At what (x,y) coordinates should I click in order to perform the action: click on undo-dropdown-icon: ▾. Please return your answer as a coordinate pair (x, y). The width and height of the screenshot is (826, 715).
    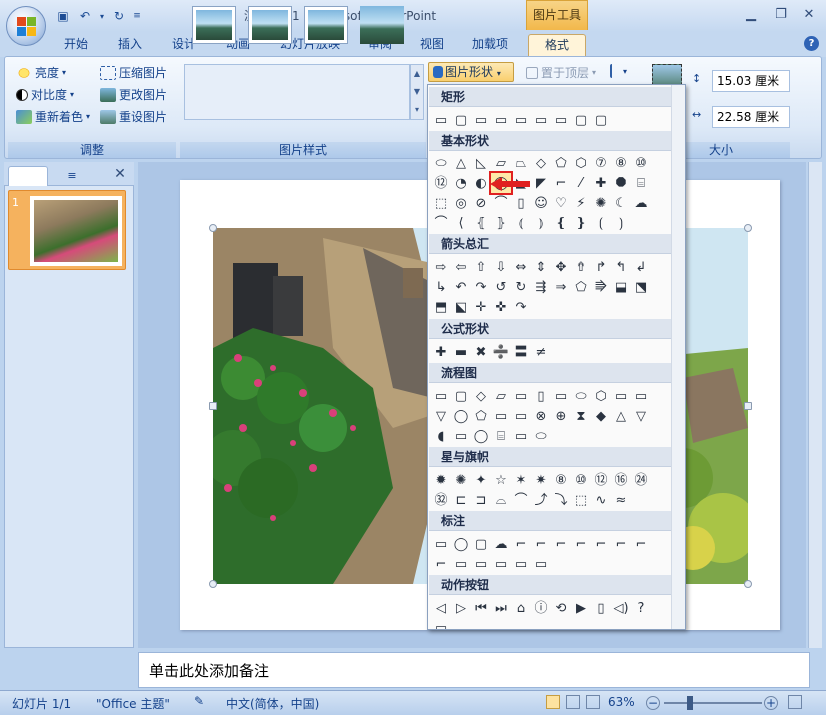
    Looking at the image, I should click on (102, 16).